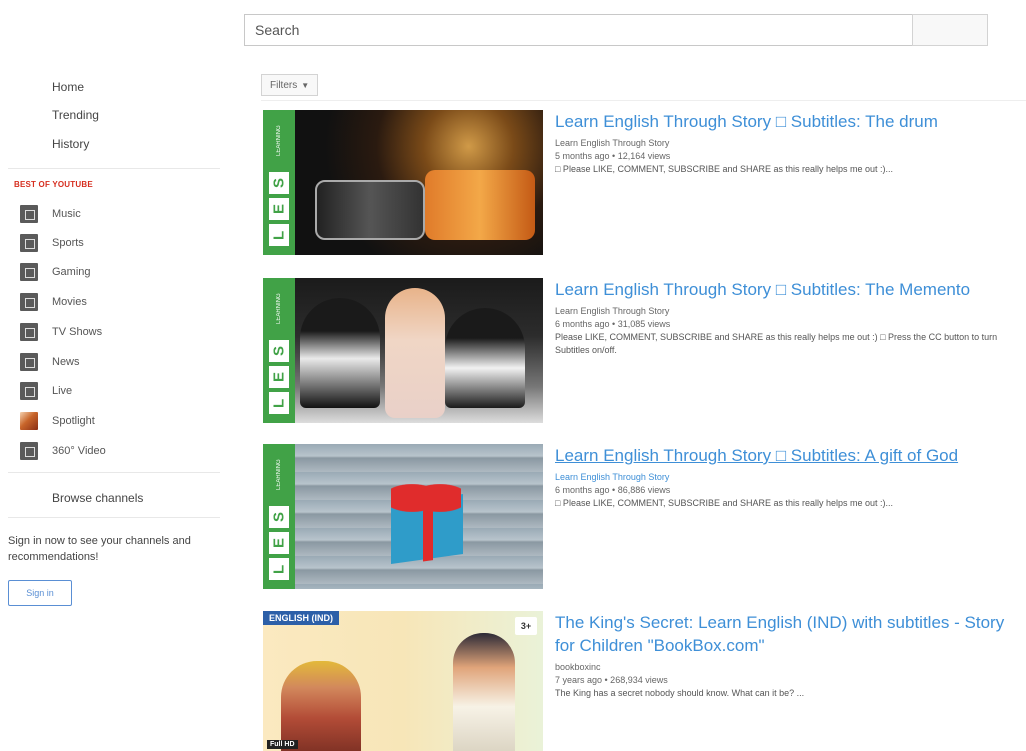 The width and height of the screenshot is (1026, 751). Describe the element at coordinates (50, 362) in the screenshot. I see `sidebar-item-news: News` at that location.